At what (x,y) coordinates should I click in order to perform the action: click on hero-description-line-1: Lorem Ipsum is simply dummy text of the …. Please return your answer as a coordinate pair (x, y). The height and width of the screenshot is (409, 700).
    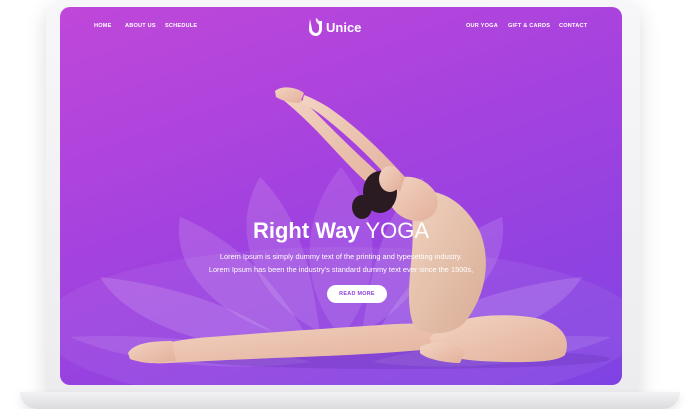
    Looking at the image, I should click on (341, 256).